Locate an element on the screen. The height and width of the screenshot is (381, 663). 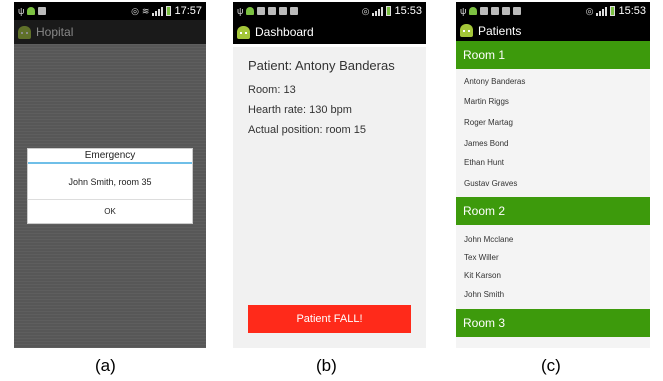
dialog-message: John Smith, room 35 is located at coordinates (110, 182).